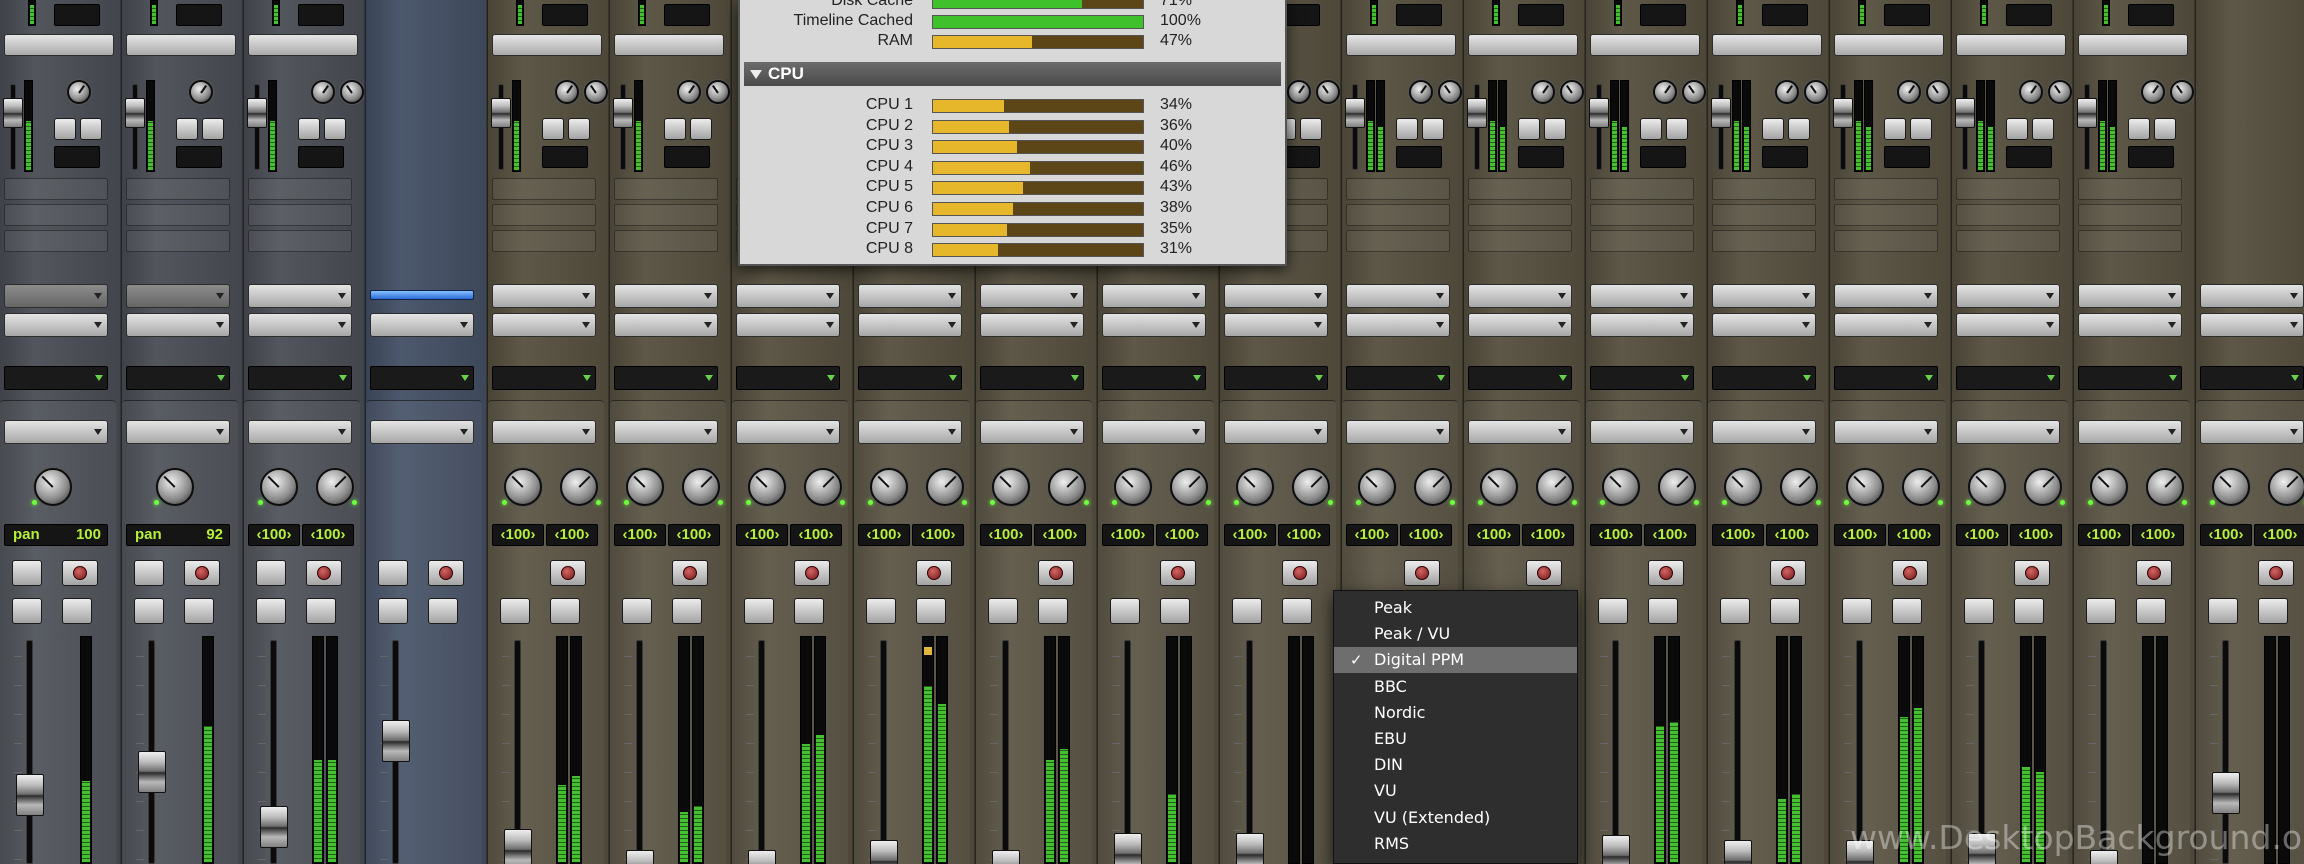  Describe the element at coordinates (1455, 818) in the screenshot. I see `meter-type-option: VU (Extended)` at that location.